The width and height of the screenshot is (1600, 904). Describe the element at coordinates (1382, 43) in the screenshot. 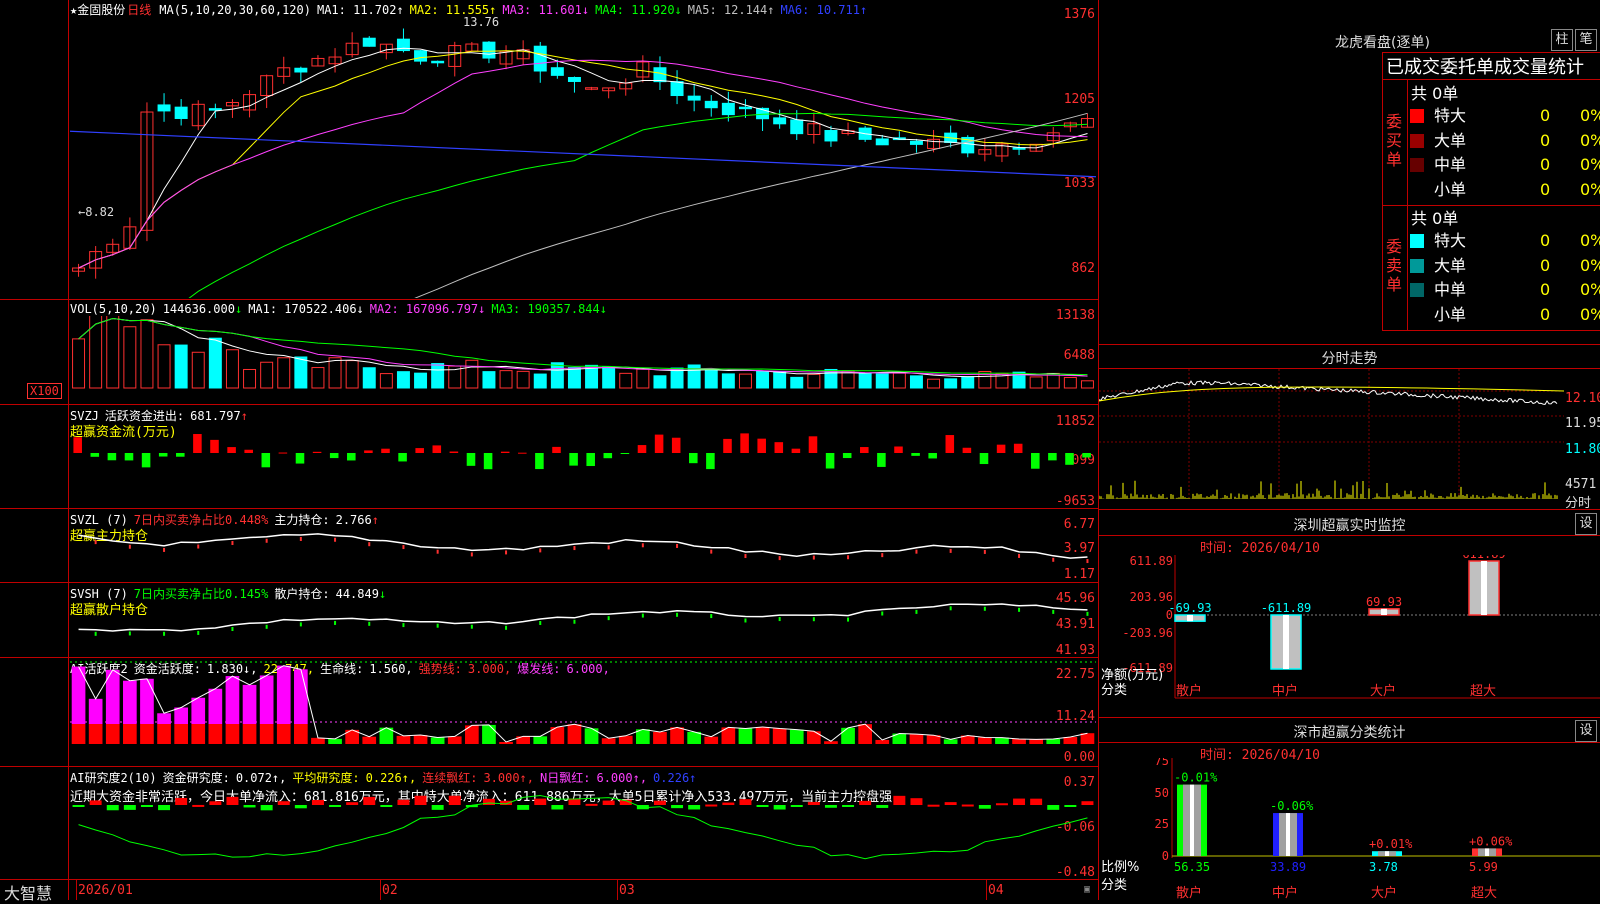

I see `lhb-title: 龙虎看盘(逐单)` at that location.